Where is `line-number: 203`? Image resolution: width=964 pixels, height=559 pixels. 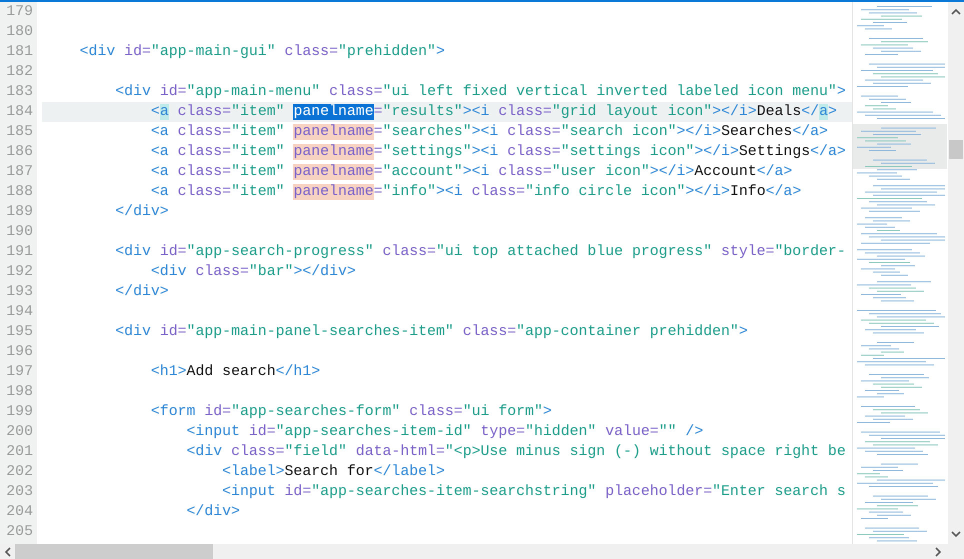 line-number: 203 is located at coordinates (19, 492).